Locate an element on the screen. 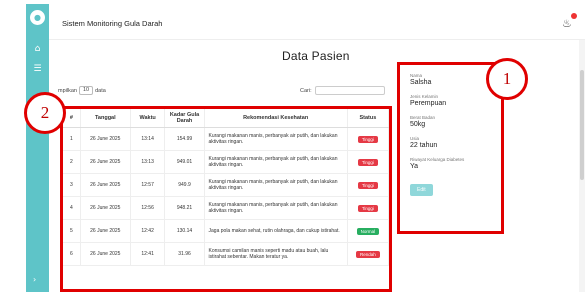 This screenshot has width=585, height=292. search-input is located at coordinates (349, 90).